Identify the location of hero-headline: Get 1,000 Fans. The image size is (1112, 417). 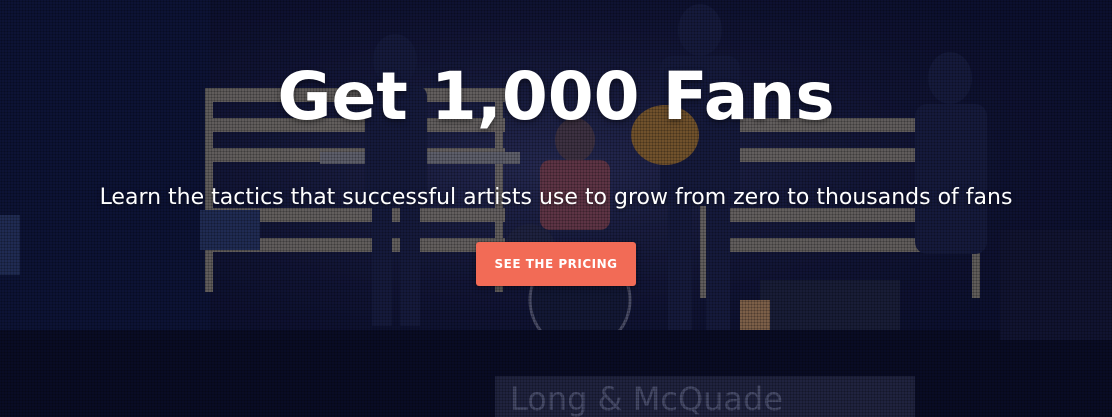
(556, 96).